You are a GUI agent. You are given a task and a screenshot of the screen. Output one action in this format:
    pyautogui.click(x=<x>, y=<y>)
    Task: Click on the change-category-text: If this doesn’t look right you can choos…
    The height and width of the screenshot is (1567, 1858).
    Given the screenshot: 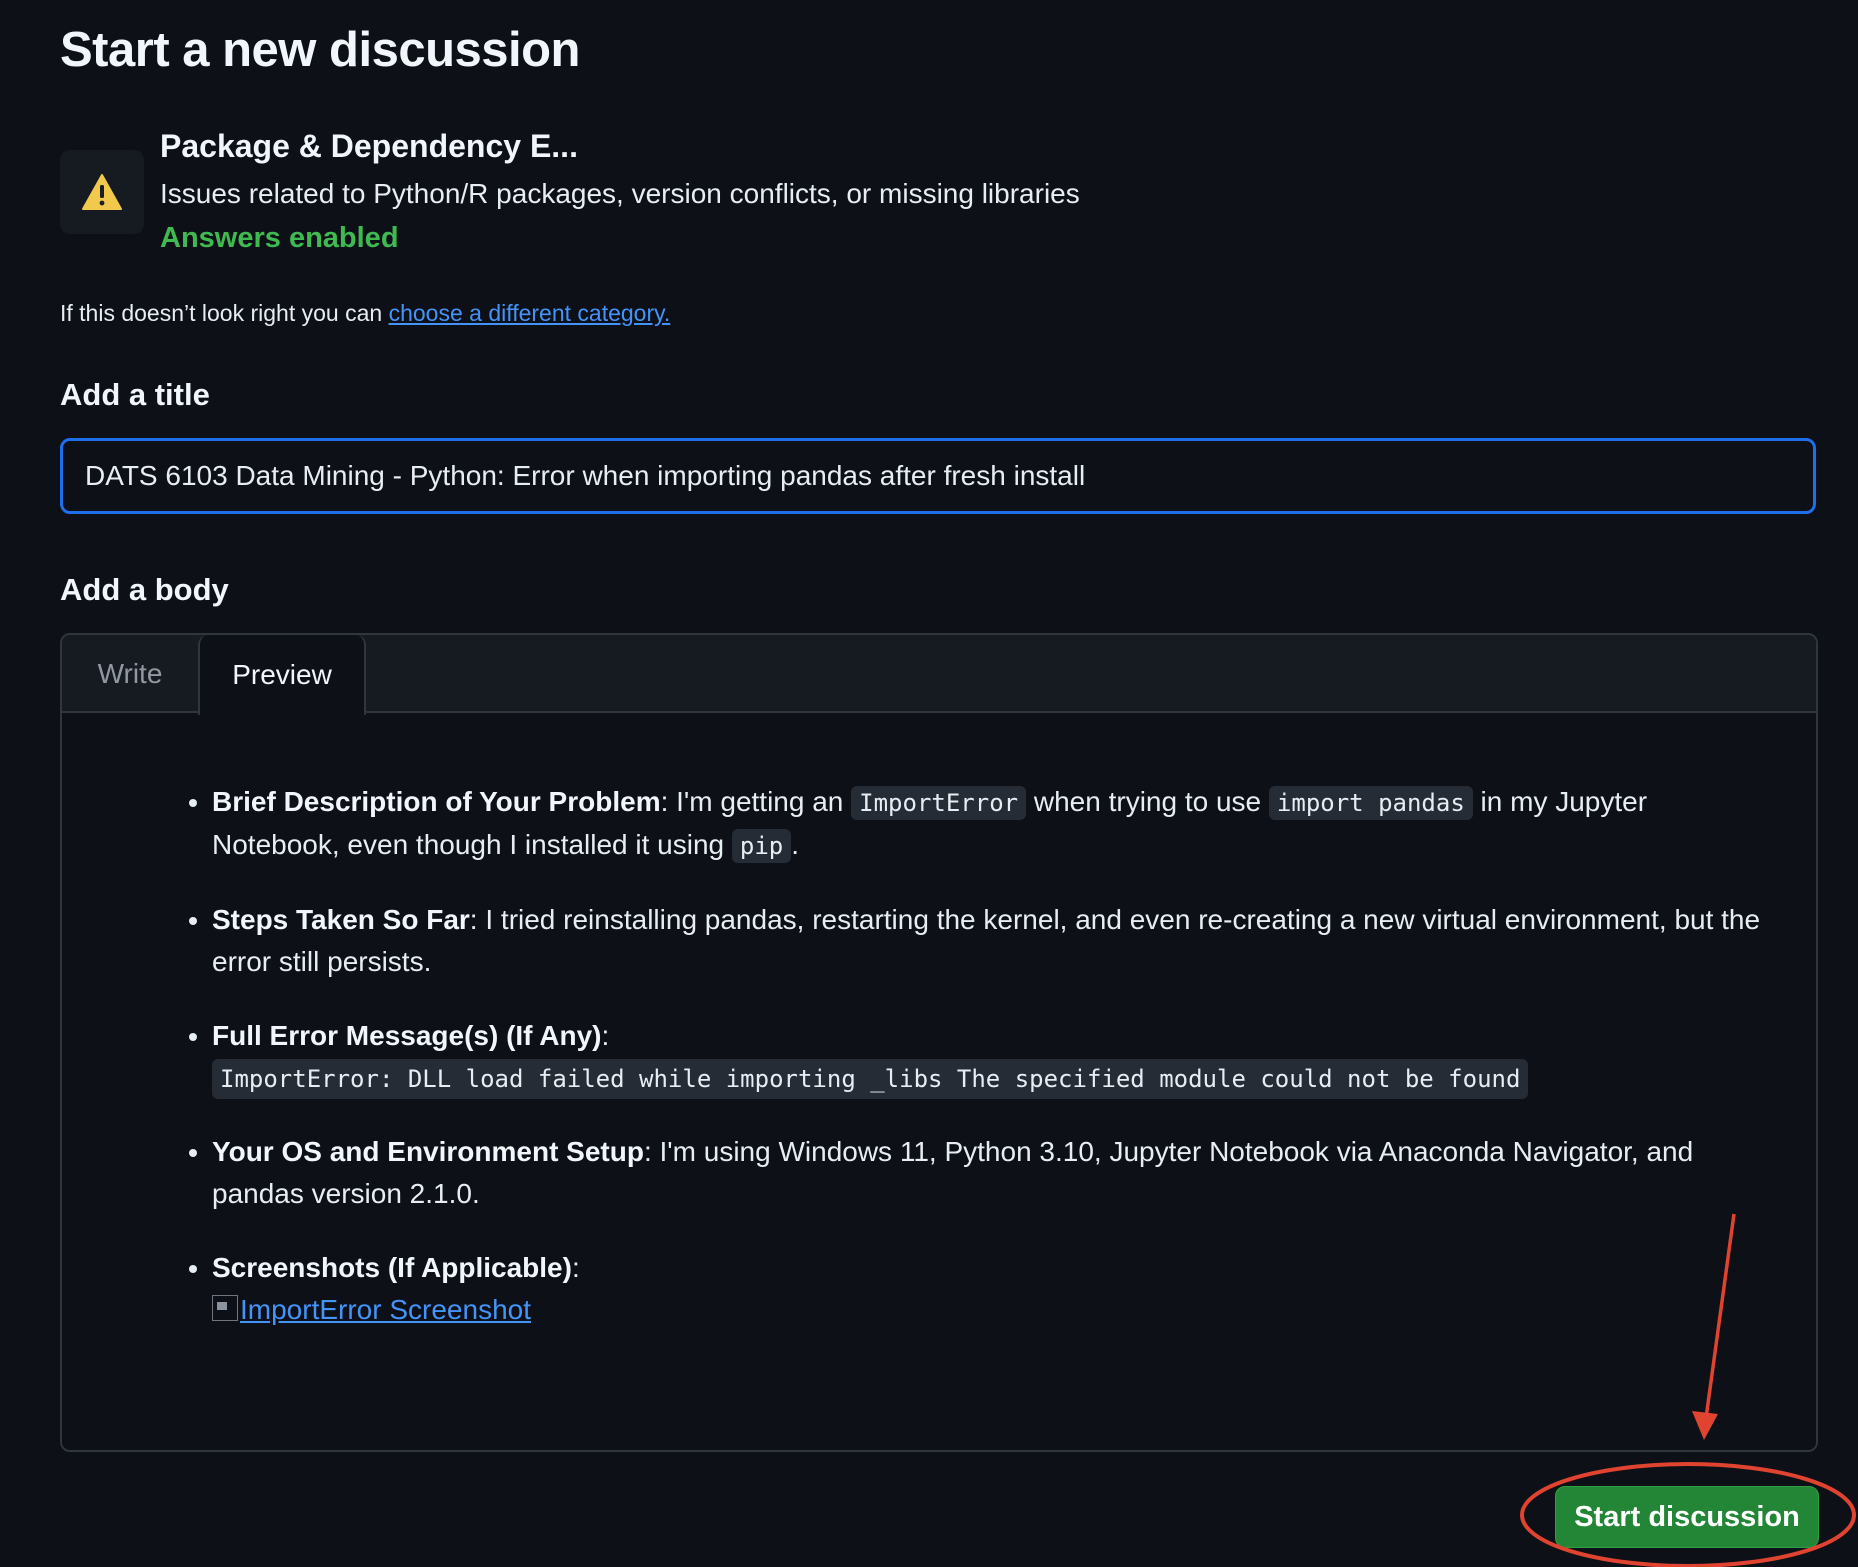 What is the action you would take?
    pyautogui.click(x=365, y=313)
    